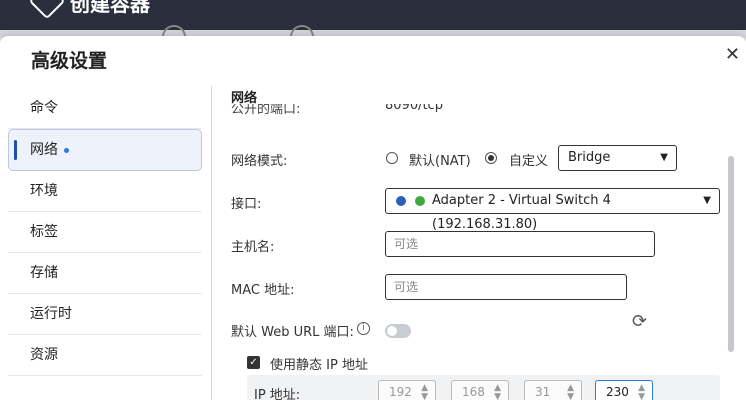 Image resolution: width=746 pixels, height=400 pixels. I want to click on sidebar-item-label: 资源, so click(44, 355).